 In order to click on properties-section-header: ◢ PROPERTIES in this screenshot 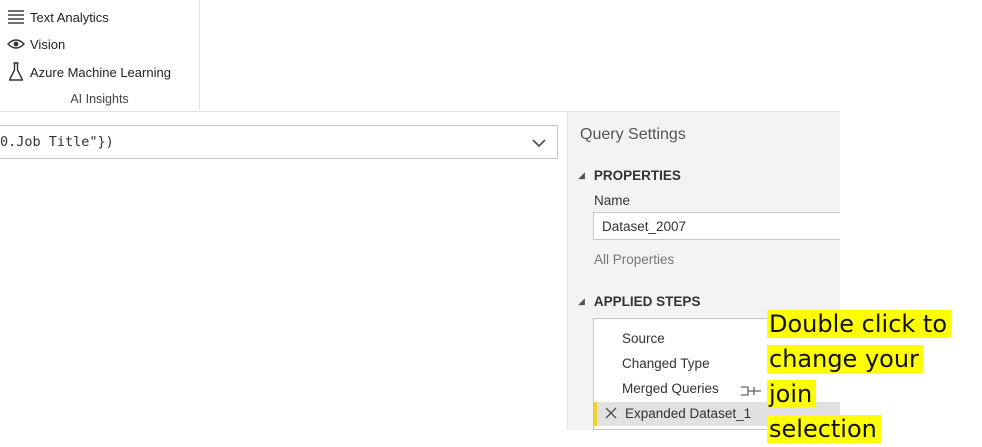, I will do `click(629, 175)`.